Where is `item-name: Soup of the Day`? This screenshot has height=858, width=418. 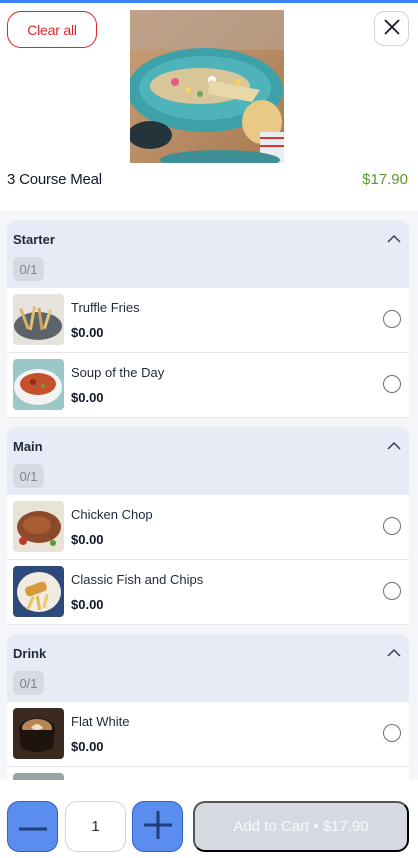 item-name: Soup of the Day is located at coordinates (118, 372).